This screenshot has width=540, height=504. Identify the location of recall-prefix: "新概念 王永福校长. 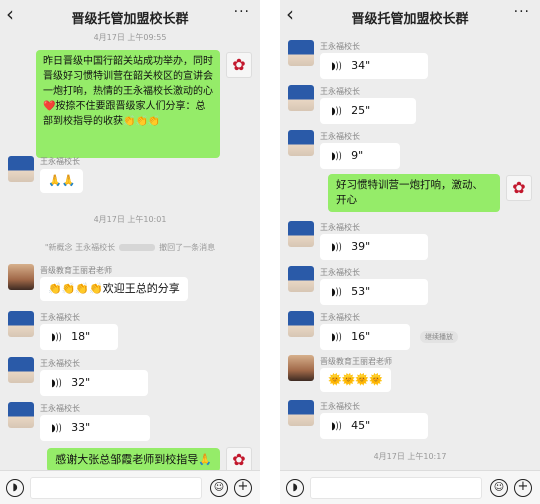
(80, 247).